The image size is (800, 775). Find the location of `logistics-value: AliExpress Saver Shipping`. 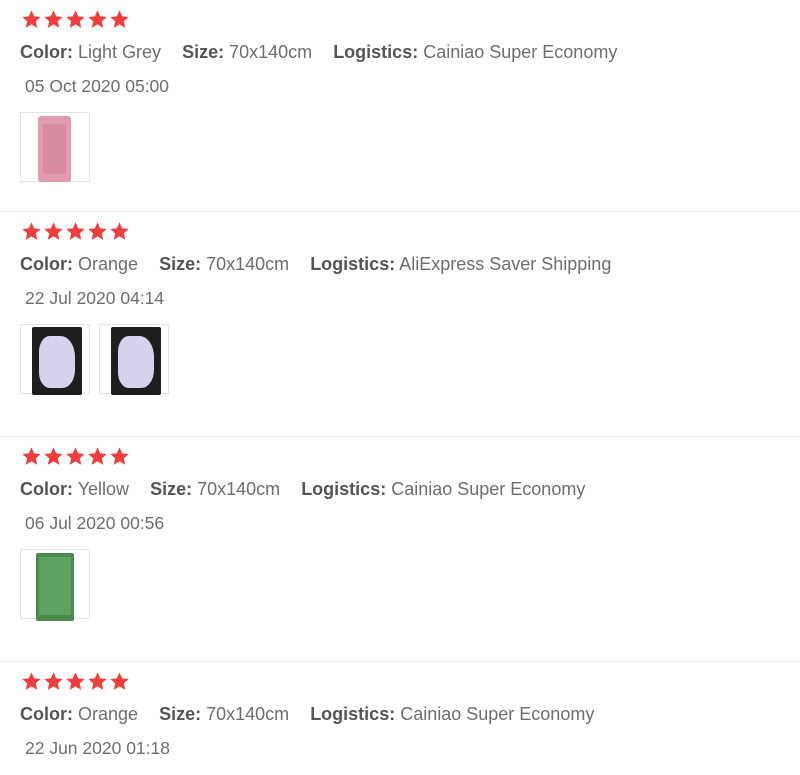

logistics-value: AliExpress Saver Shipping is located at coordinates (505, 264).